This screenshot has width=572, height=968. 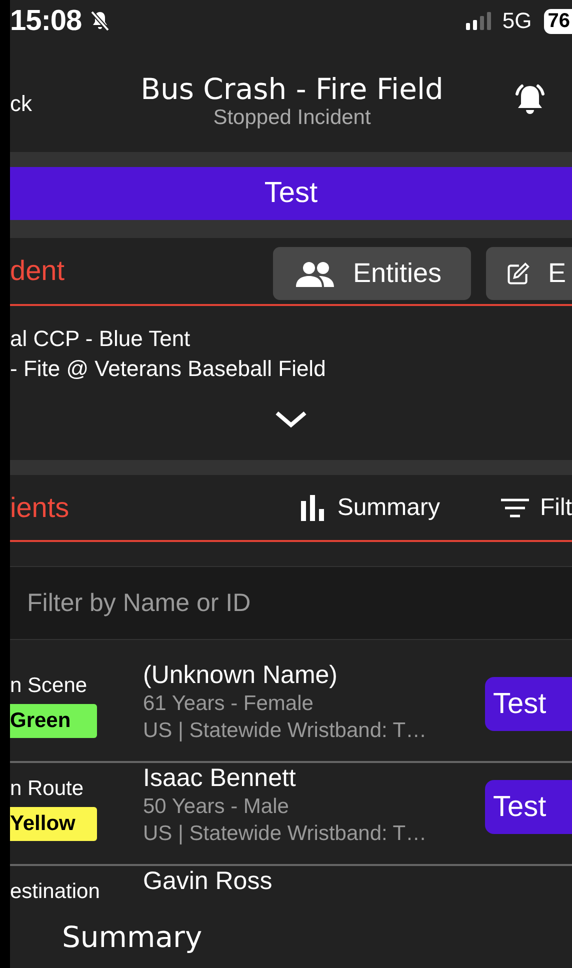 What do you see at coordinates (70, 104) in the screenshot?
I see `back-link: ck` at bounding box center [70, 104].